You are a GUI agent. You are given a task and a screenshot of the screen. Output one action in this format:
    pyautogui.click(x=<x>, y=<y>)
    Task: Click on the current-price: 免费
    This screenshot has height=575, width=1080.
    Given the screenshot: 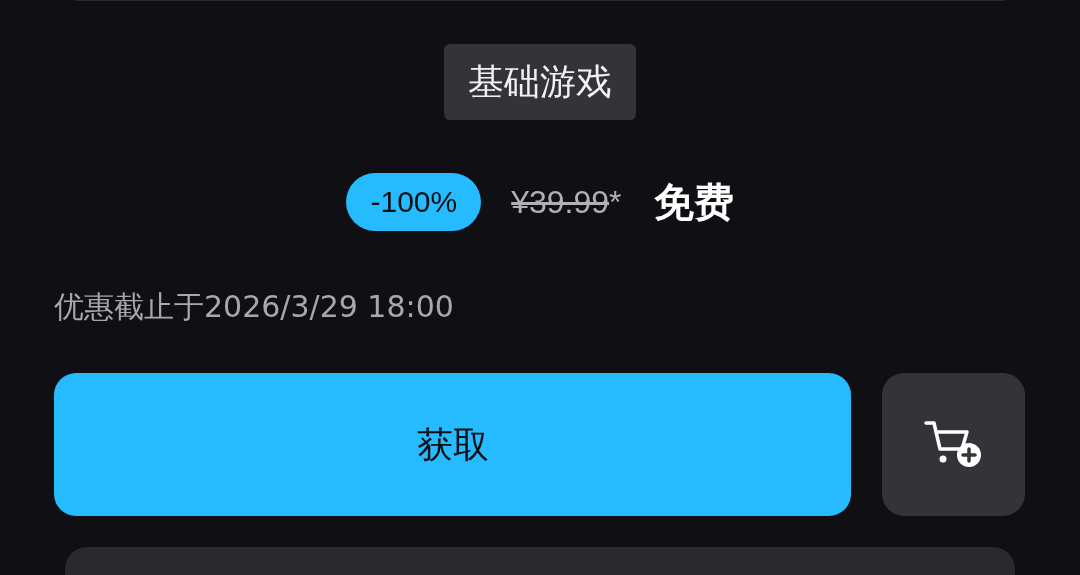 What is the action you would take?
    pyautogui.click(x=693, y=203)
    